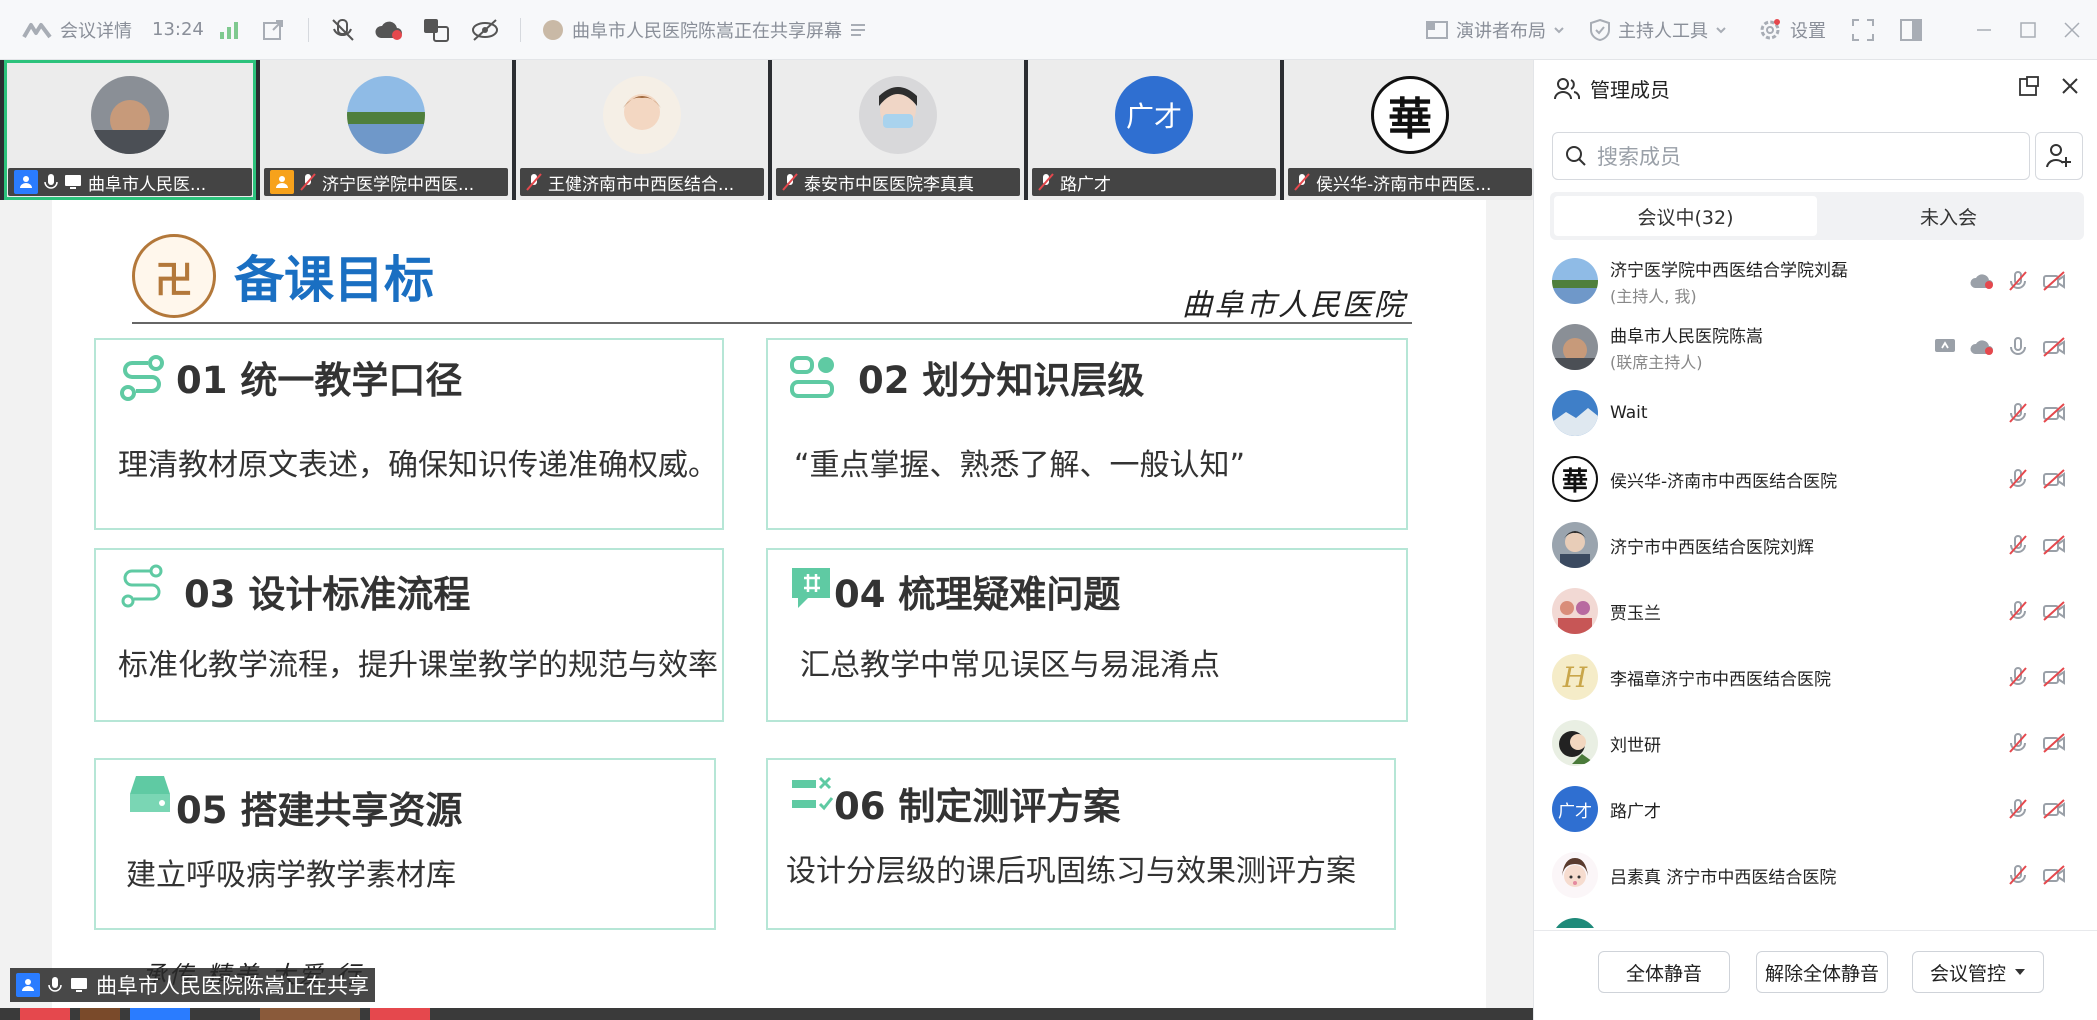 The image size is (2097, 1020). Describe the element at coordinates (1495, 30) in the screenshot. I see `layout-button: 演讲者布局` at that location.